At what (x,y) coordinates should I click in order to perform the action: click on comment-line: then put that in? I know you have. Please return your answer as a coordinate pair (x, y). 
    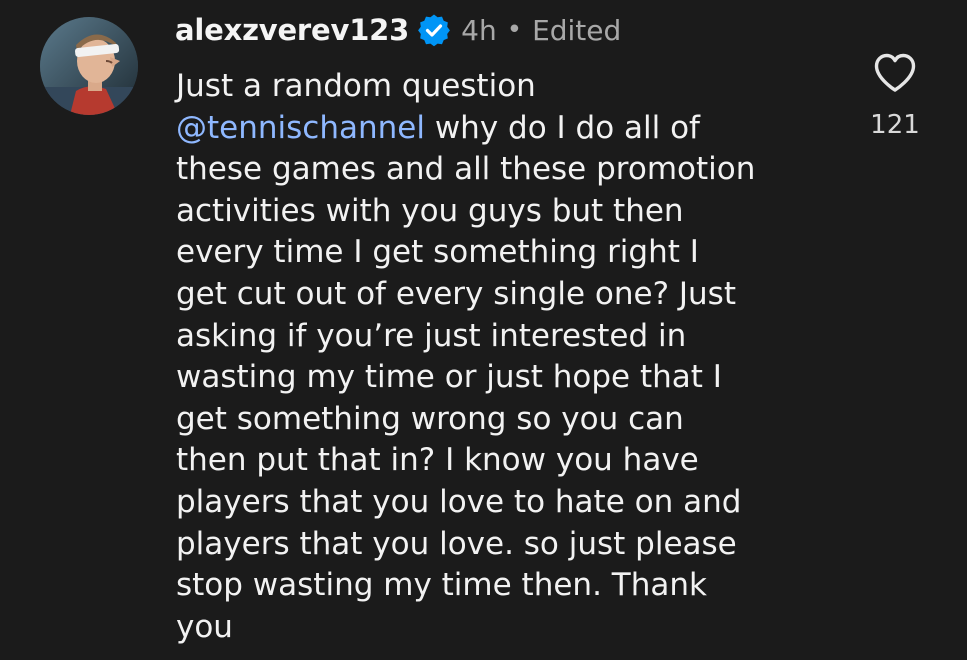
    Looking at the image, I should click on (437, 460).